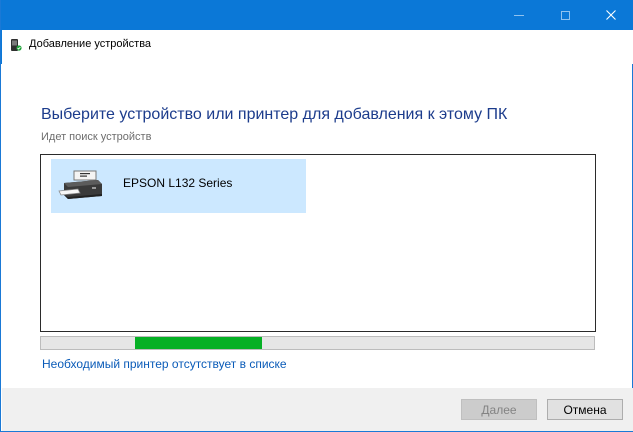 The width and height of the screenshot is (633, 432). What do you see at coordinates (90, 44) in the screenshot?
I see `window-title: Добавление устройства` at bounding box center [90, 44].